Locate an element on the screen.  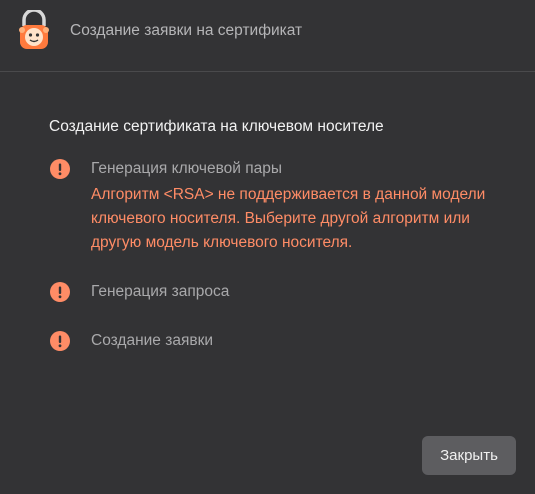
window-title: Создание заявки на сертификат is located at coordinates (186, 30).